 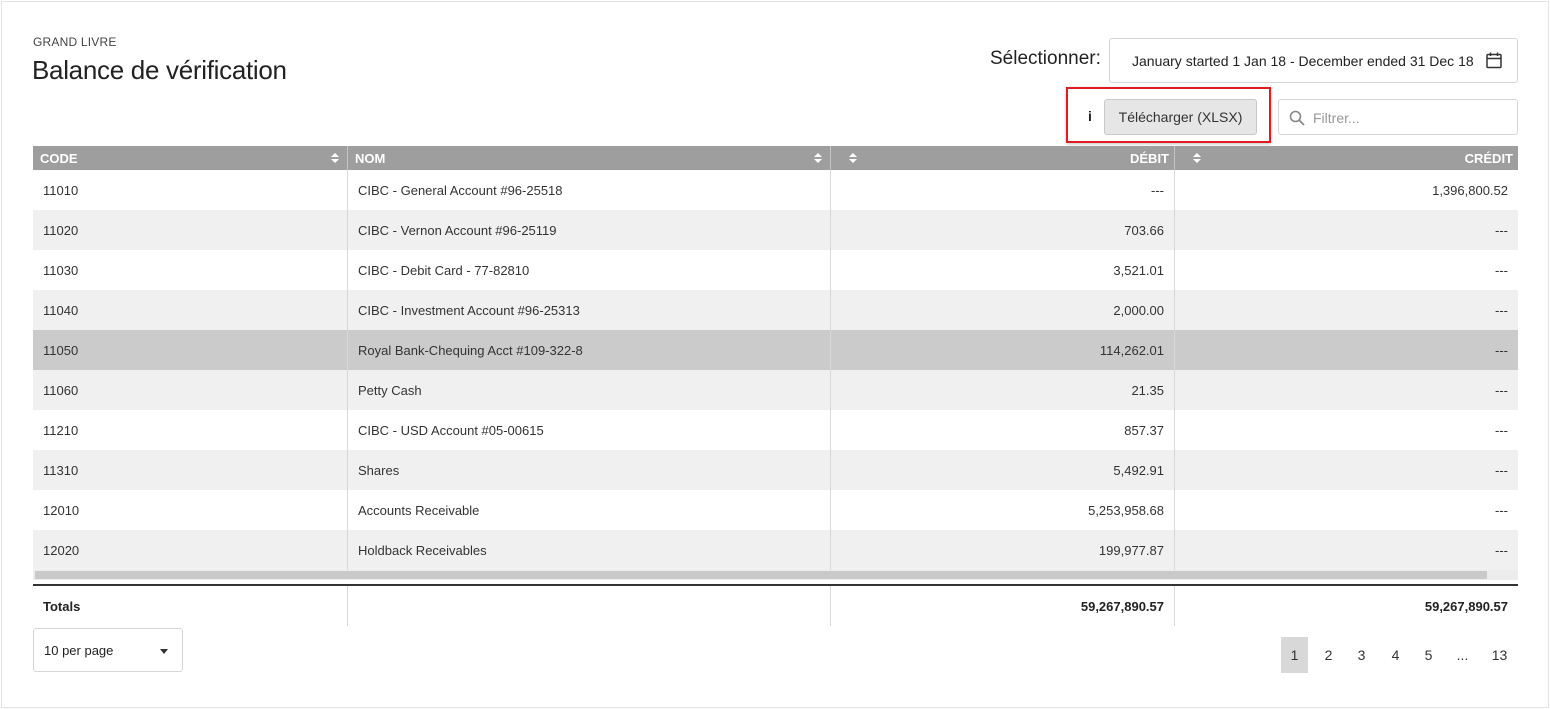 I want to click on calendar-icon, so click(x=1494, y=60).